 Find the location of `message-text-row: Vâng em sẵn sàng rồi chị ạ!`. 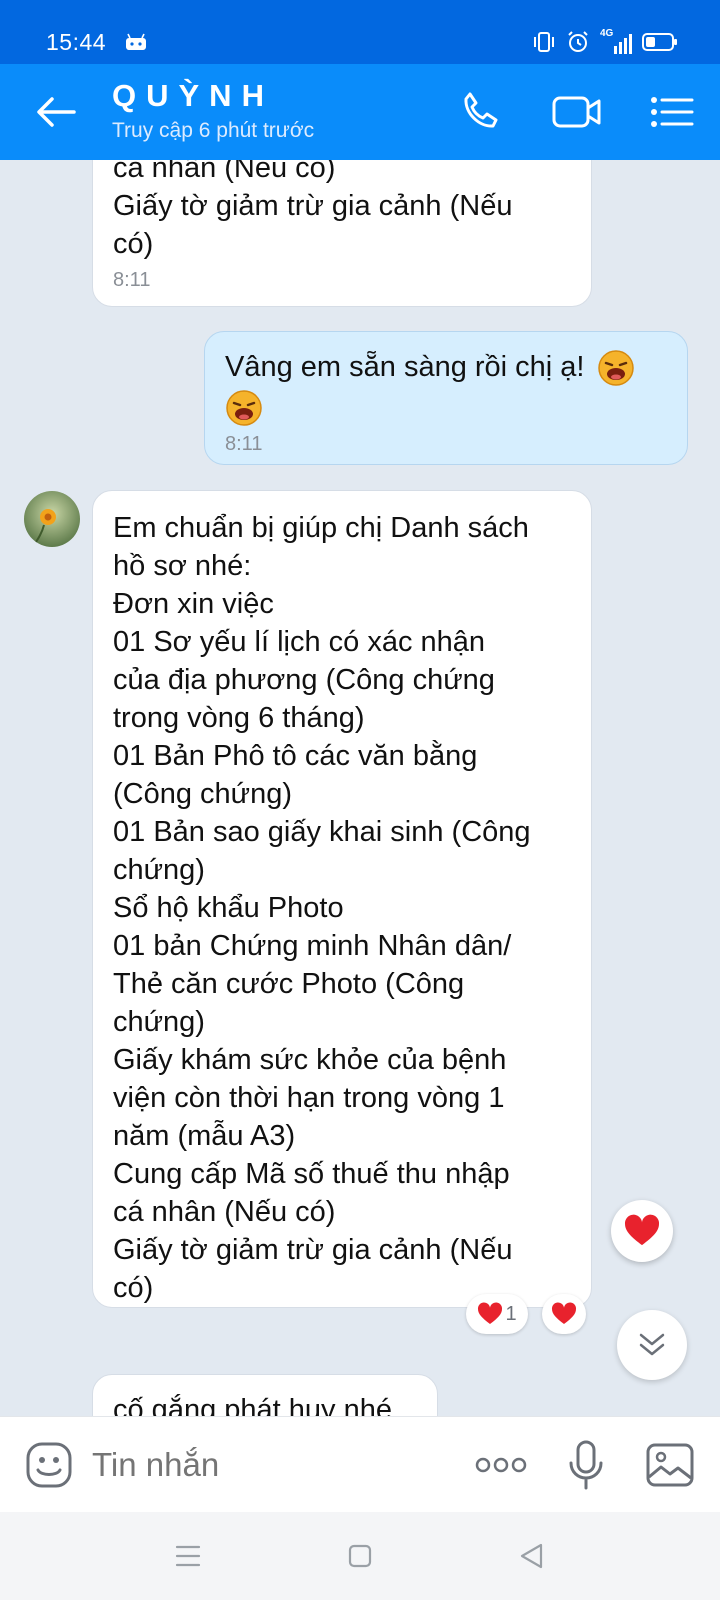

message-text-row: Vâng em sẵn sàng rồi chị ạ! is located at coordinates (446, 387).